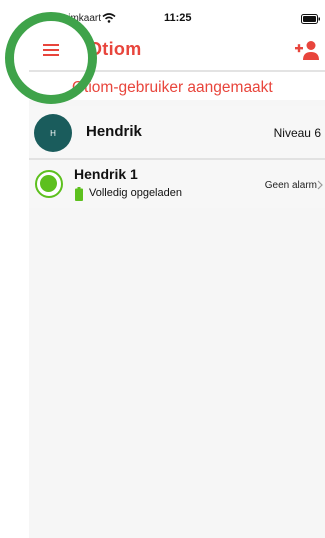 Image resolution: width=325 pixels, height=538 pixels. What do you see at coordinates (162, 51) in the screenshot?
I see `nav-bar: Otiom` at bounding box center [162, 51].